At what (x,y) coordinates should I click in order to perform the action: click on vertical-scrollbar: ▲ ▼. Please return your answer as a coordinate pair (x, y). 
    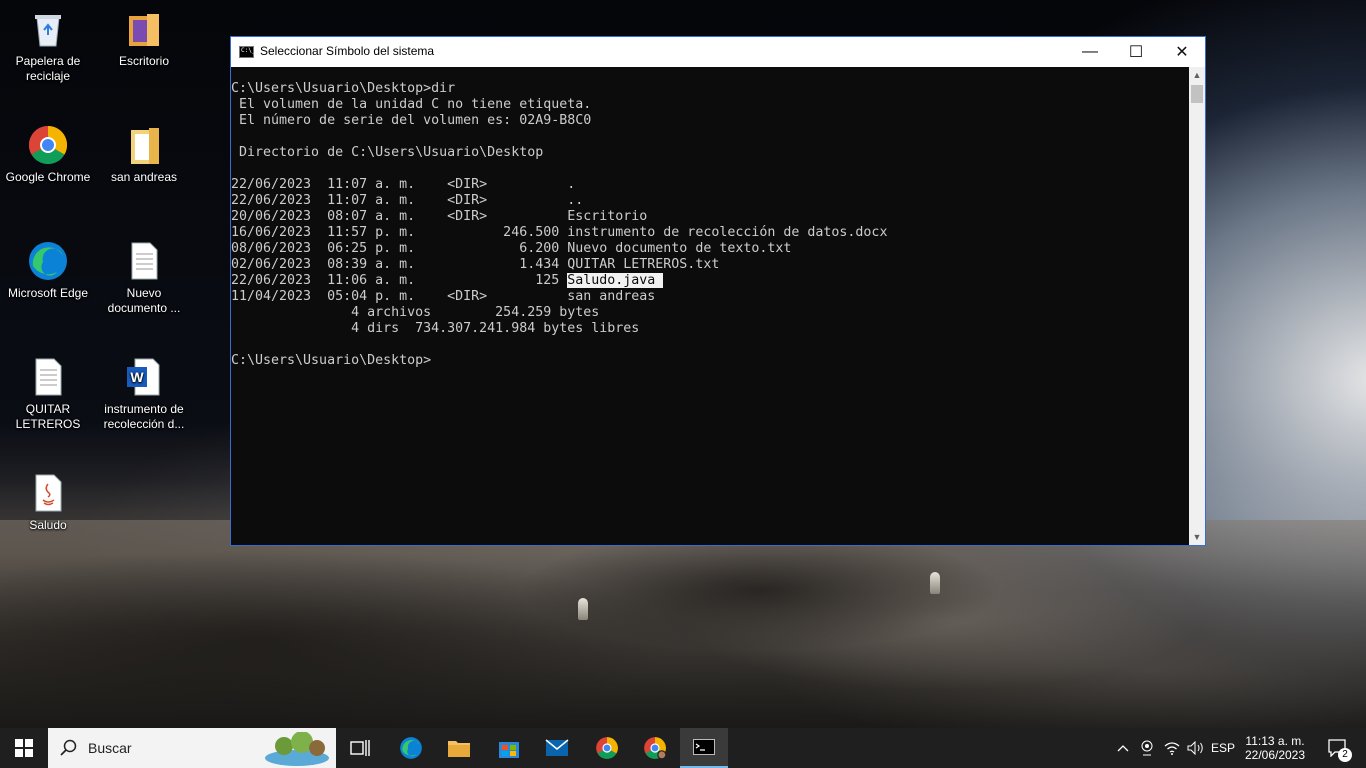
    Looking at the image, I should click on (1197, 306).